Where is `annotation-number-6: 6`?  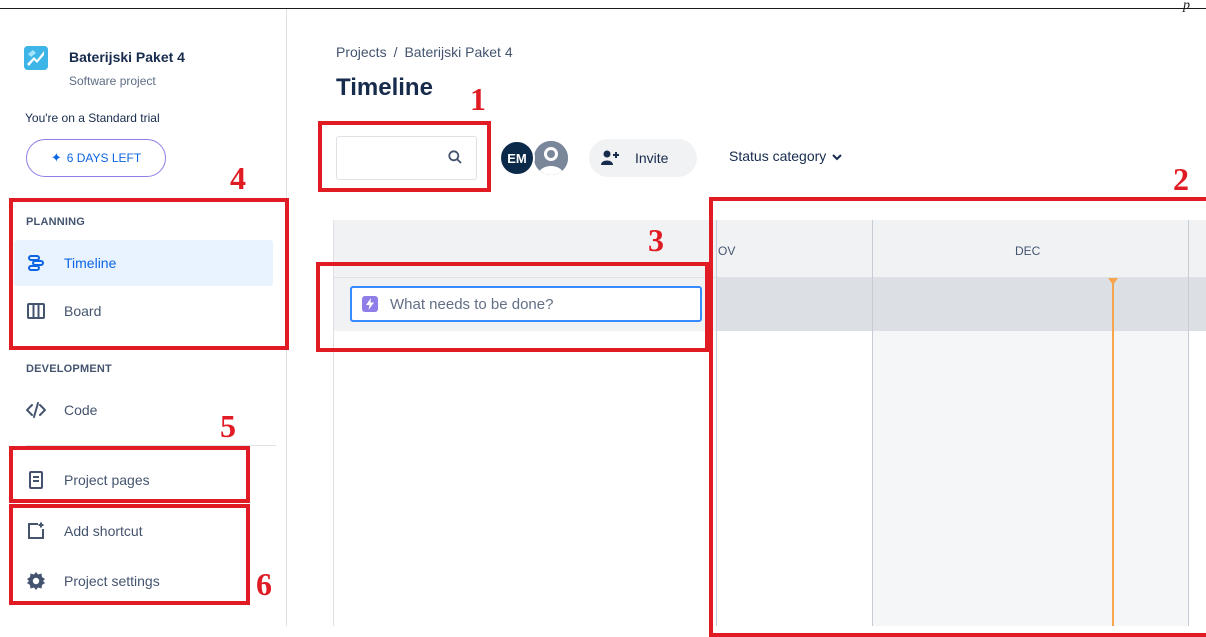
annotation-number-6: 6 is located at coordinates (264, 584).